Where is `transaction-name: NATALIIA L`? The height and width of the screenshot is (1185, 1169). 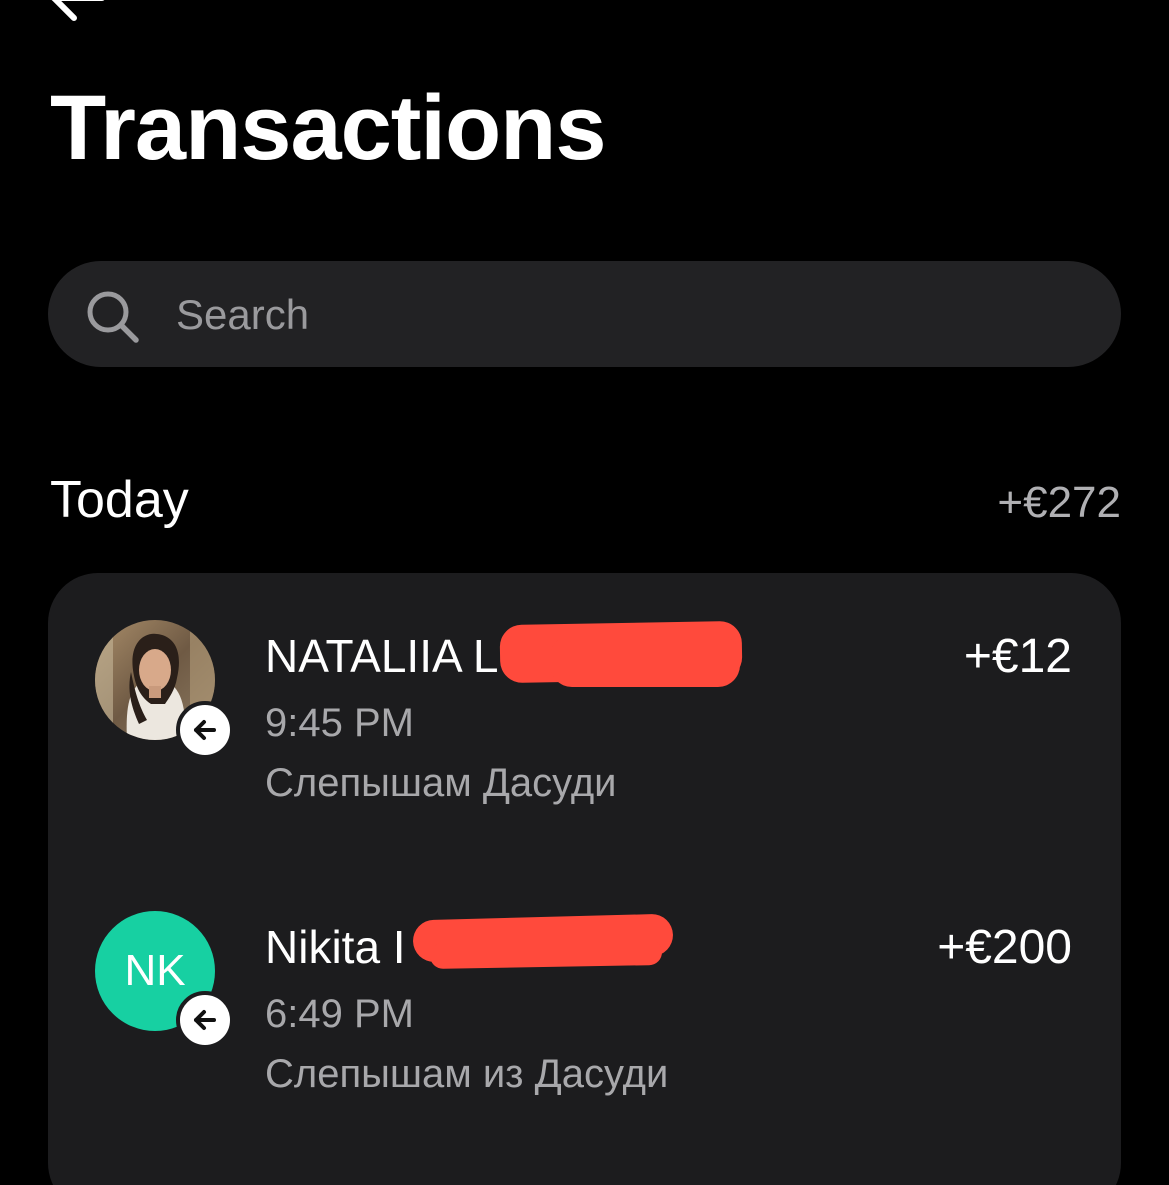
transaction-name: NATALIIA L is located at coordinates (382, 656).